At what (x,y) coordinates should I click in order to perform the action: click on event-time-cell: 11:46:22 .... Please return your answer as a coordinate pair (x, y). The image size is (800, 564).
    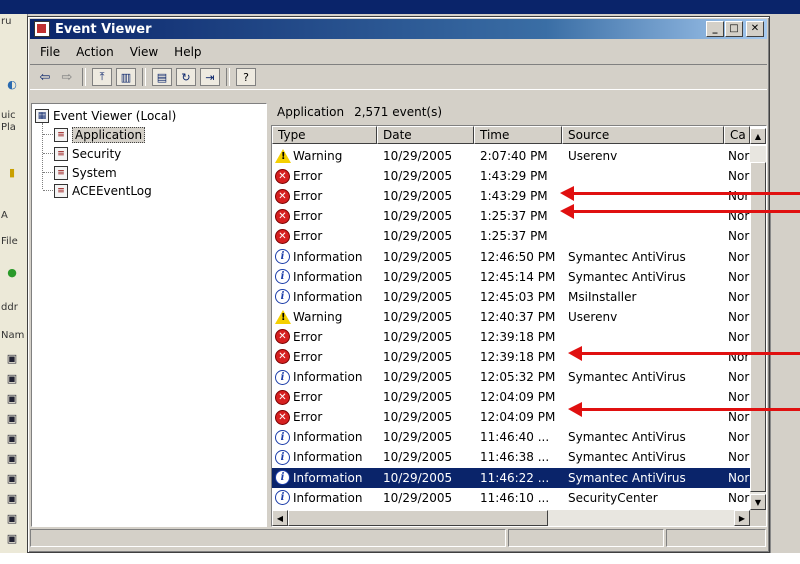
    Looking at the image, I should click on (515, 477).